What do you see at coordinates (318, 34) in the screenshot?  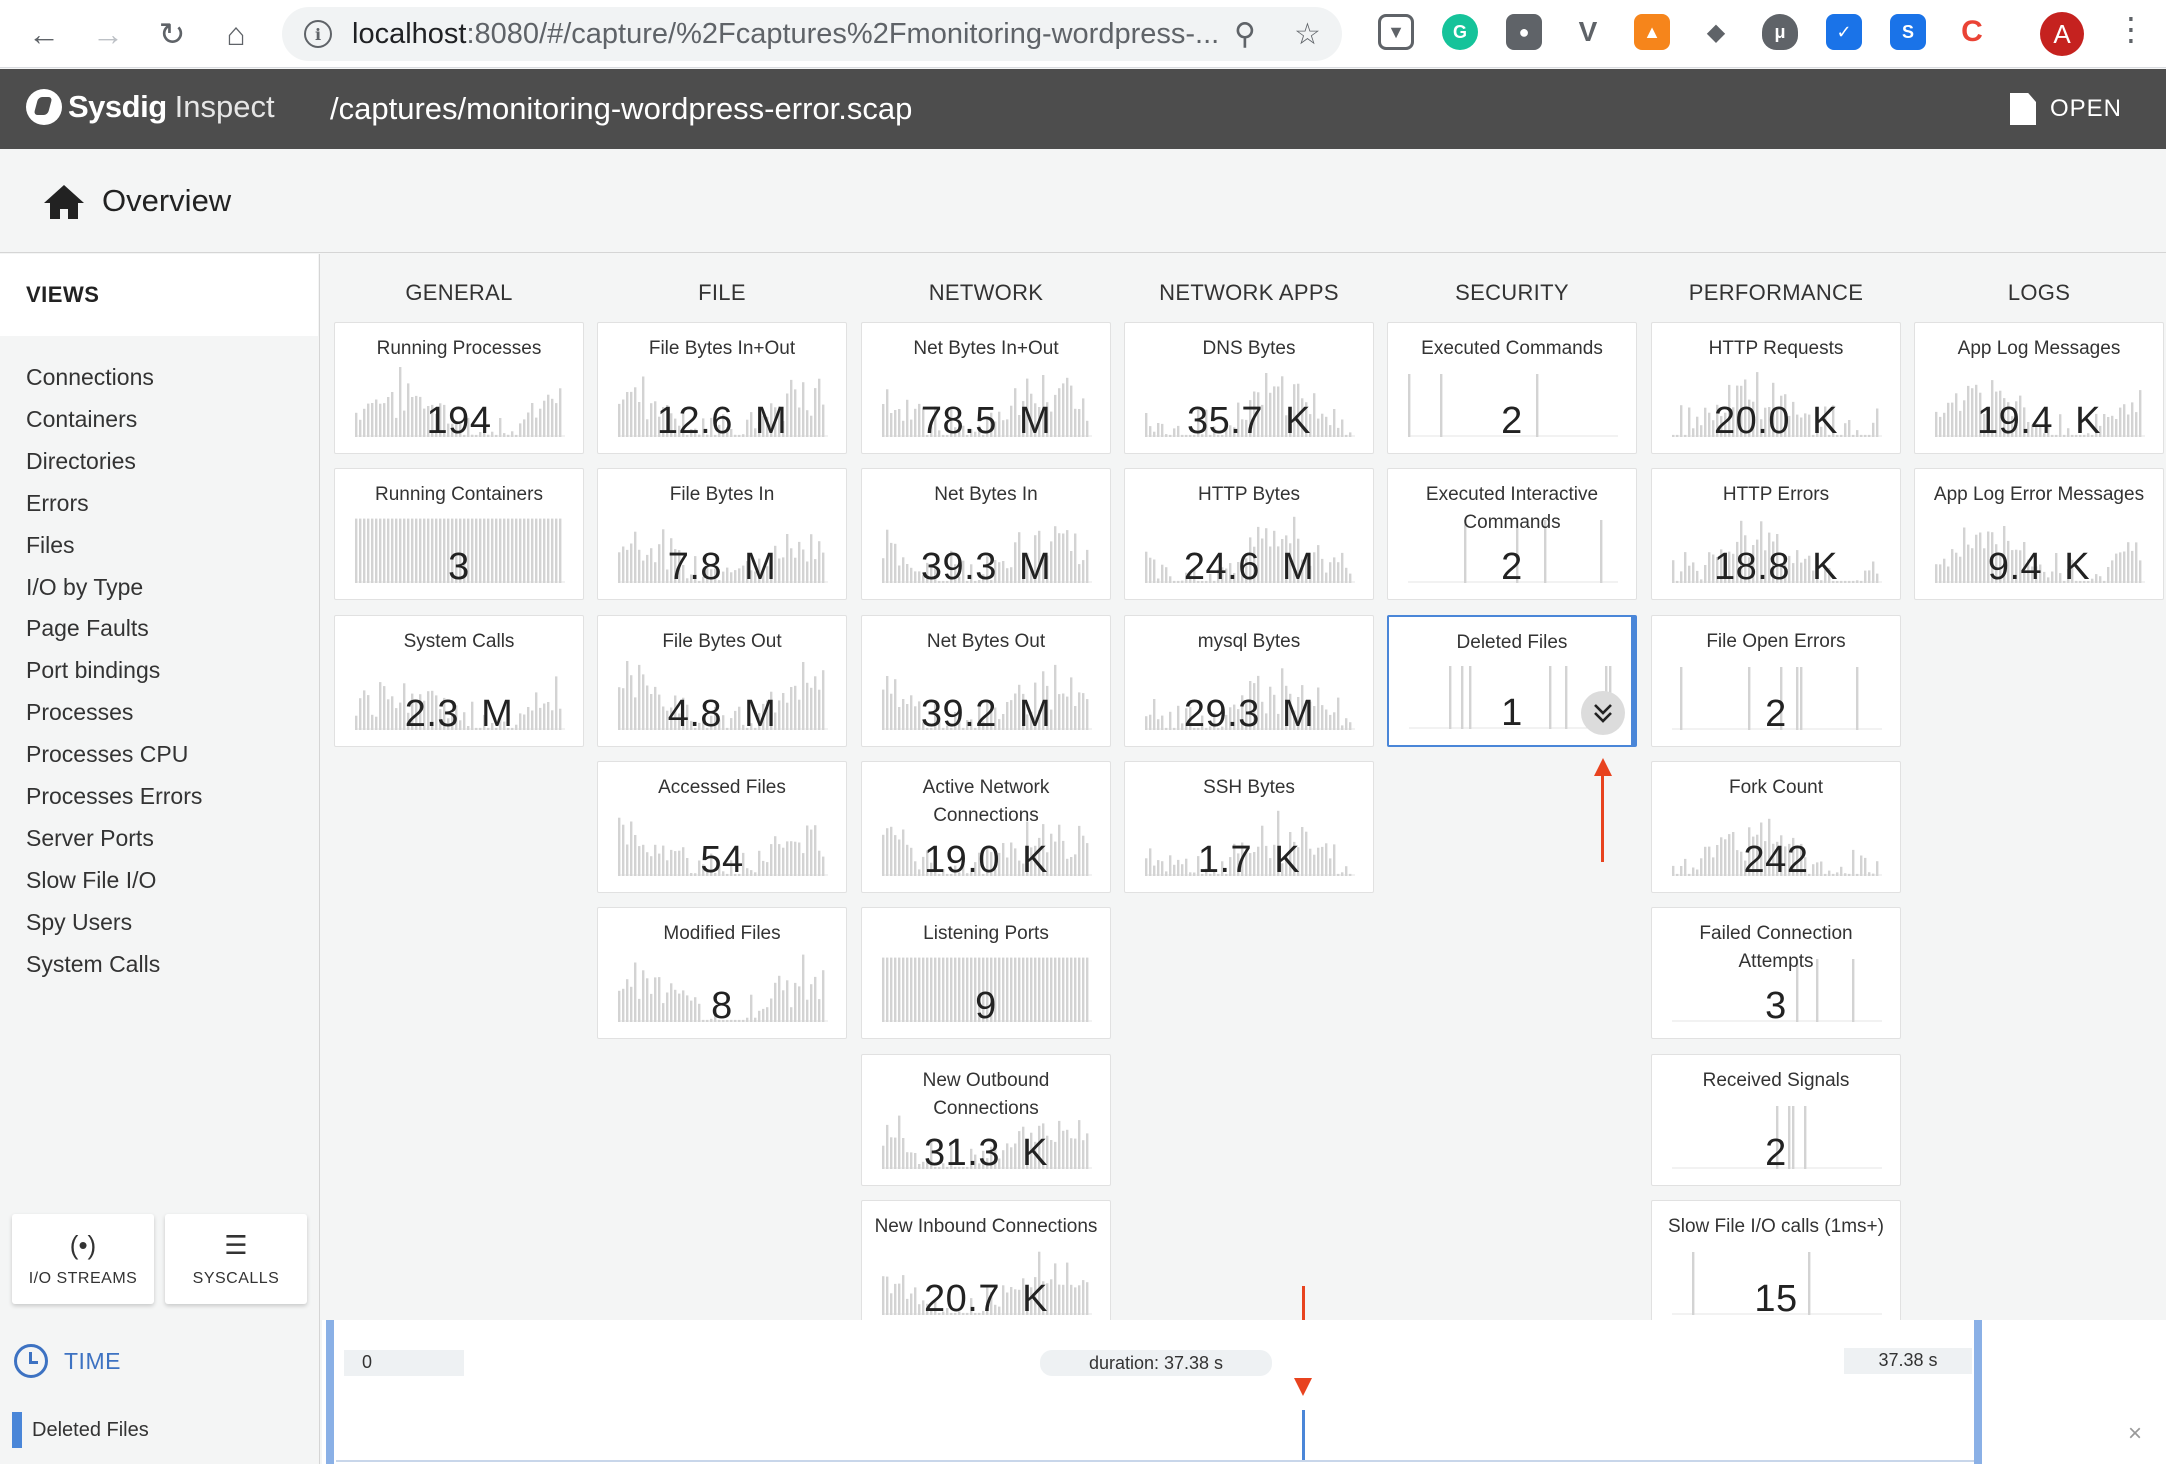 I see `site-info-icon: i` at bounding box center [318, 34].